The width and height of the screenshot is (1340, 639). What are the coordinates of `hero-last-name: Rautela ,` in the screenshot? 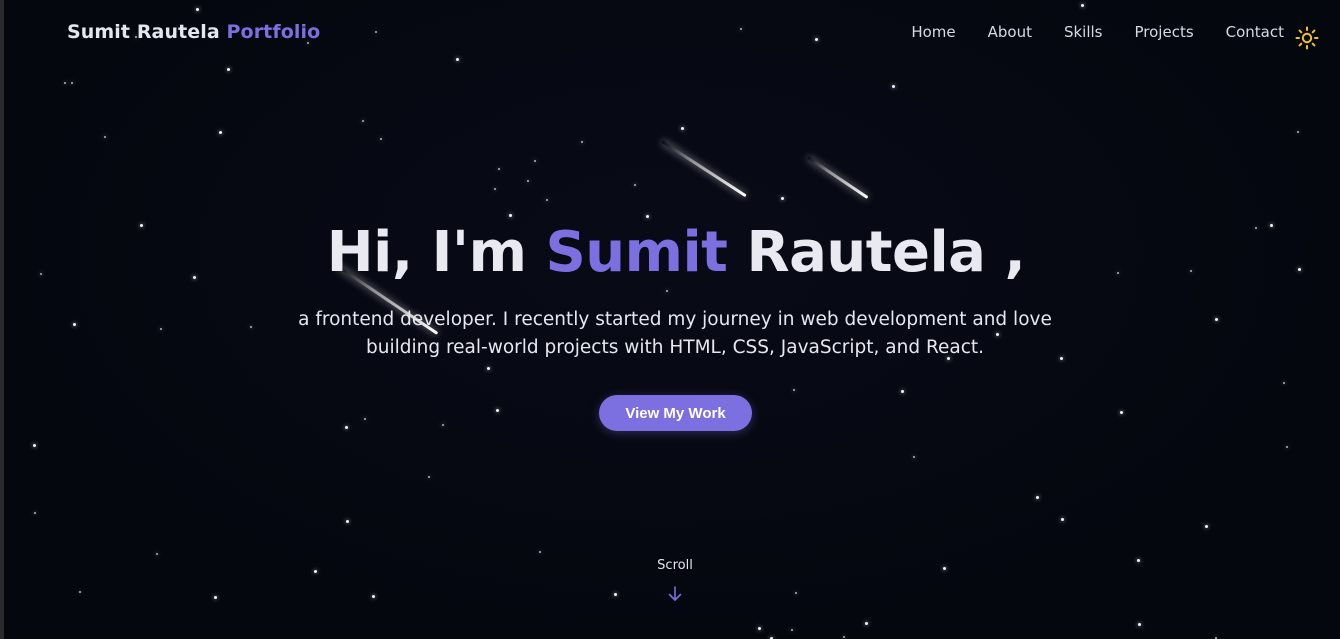 It's located at (886, 252).